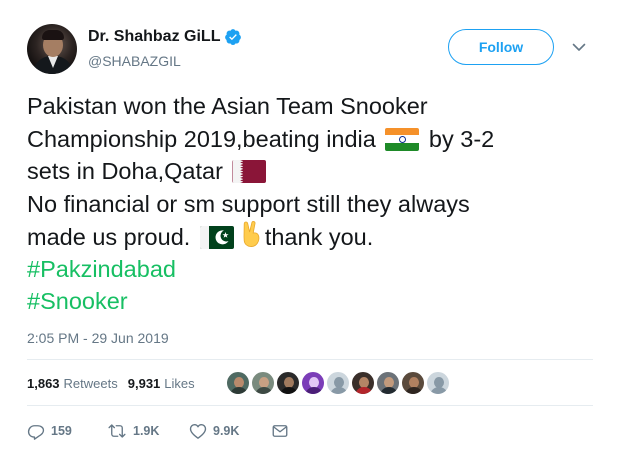  What do you see at coordinates (91, 383) in the screenshot?
I see `retweets-label: Retweets` at bounding box center [91, 383].